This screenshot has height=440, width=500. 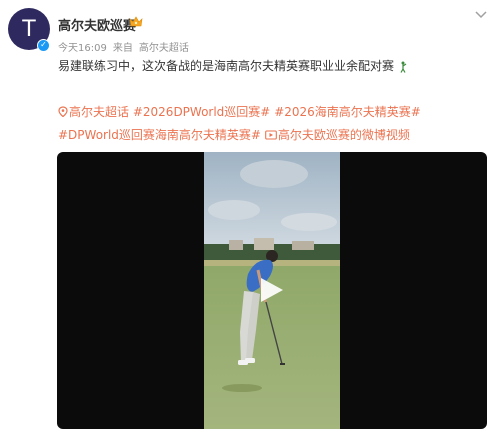 What do you see at coordinates (29, 29) in the screenshot?
I see `avatar-letter: T` at bounding box center [29, 29].